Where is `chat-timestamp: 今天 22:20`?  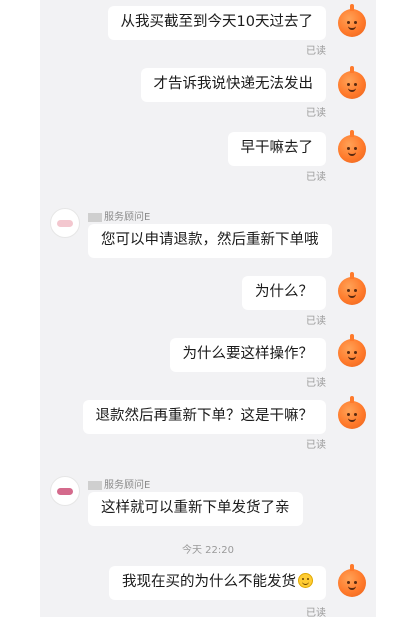
chat-timestamp: 今天 22:20 is located at coordinates (208, 550).